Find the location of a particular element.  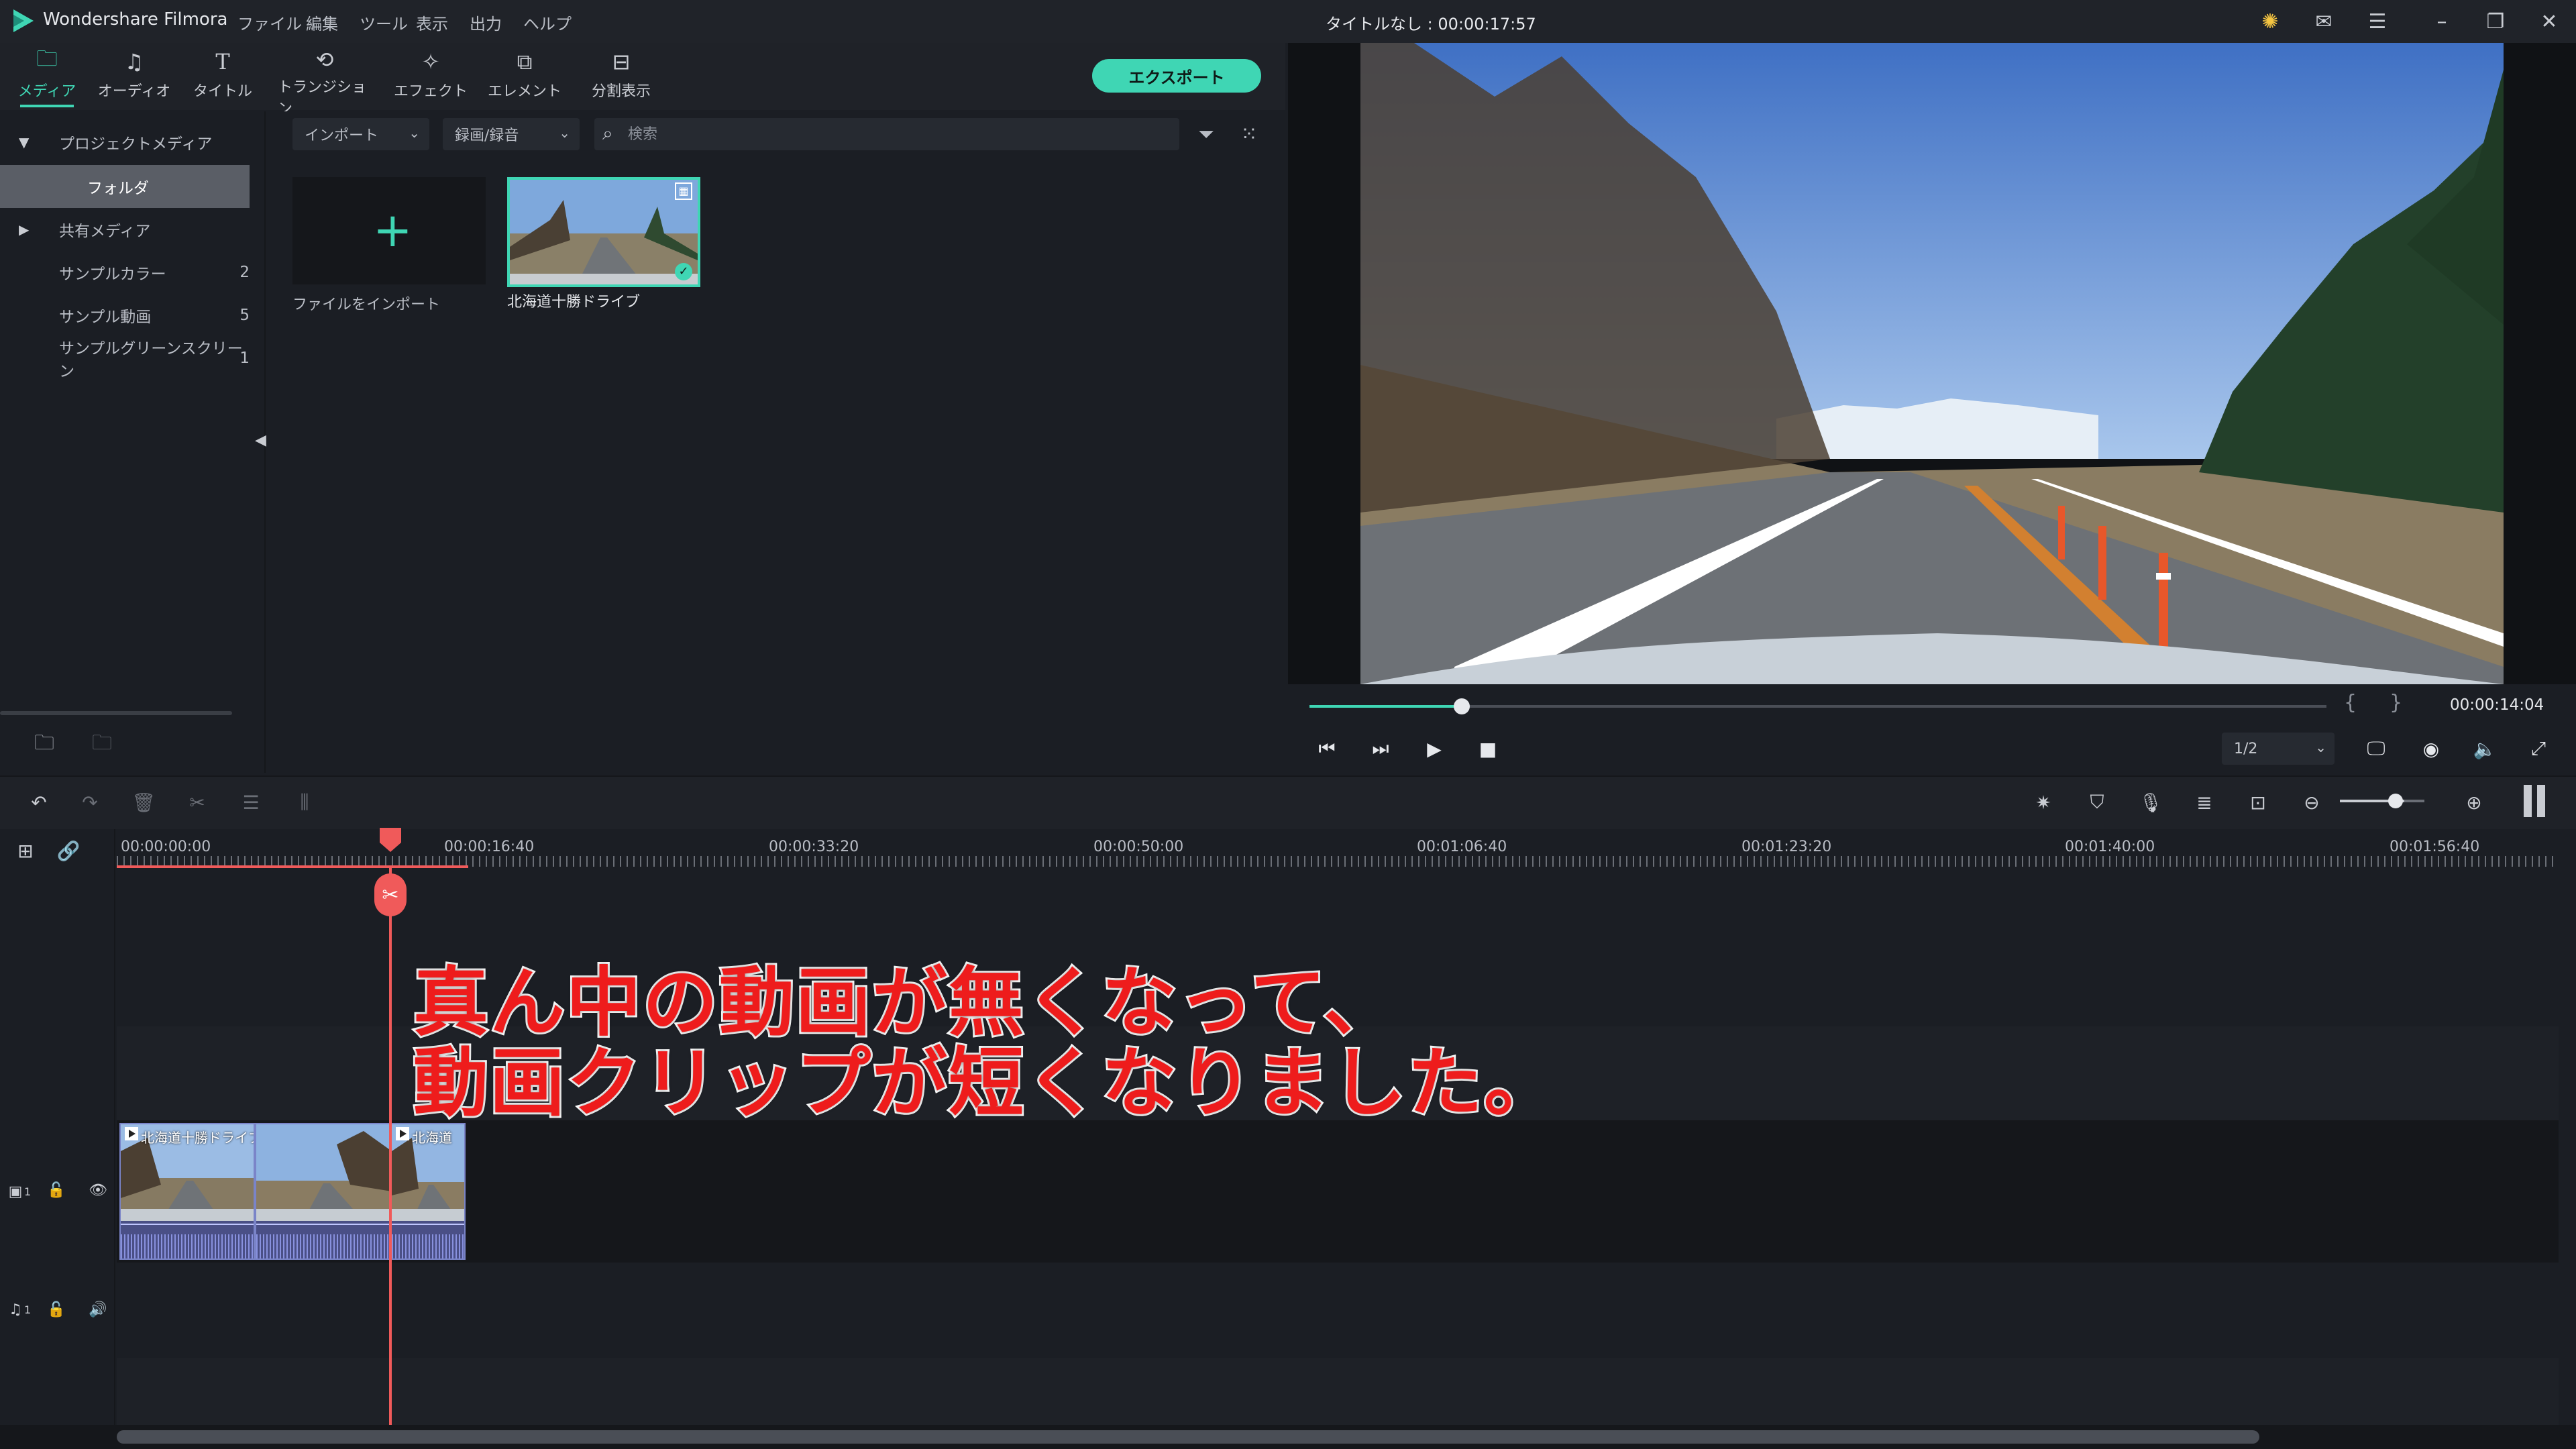

tab-effect-label: エフェクト is located at coordinates (430, 91).